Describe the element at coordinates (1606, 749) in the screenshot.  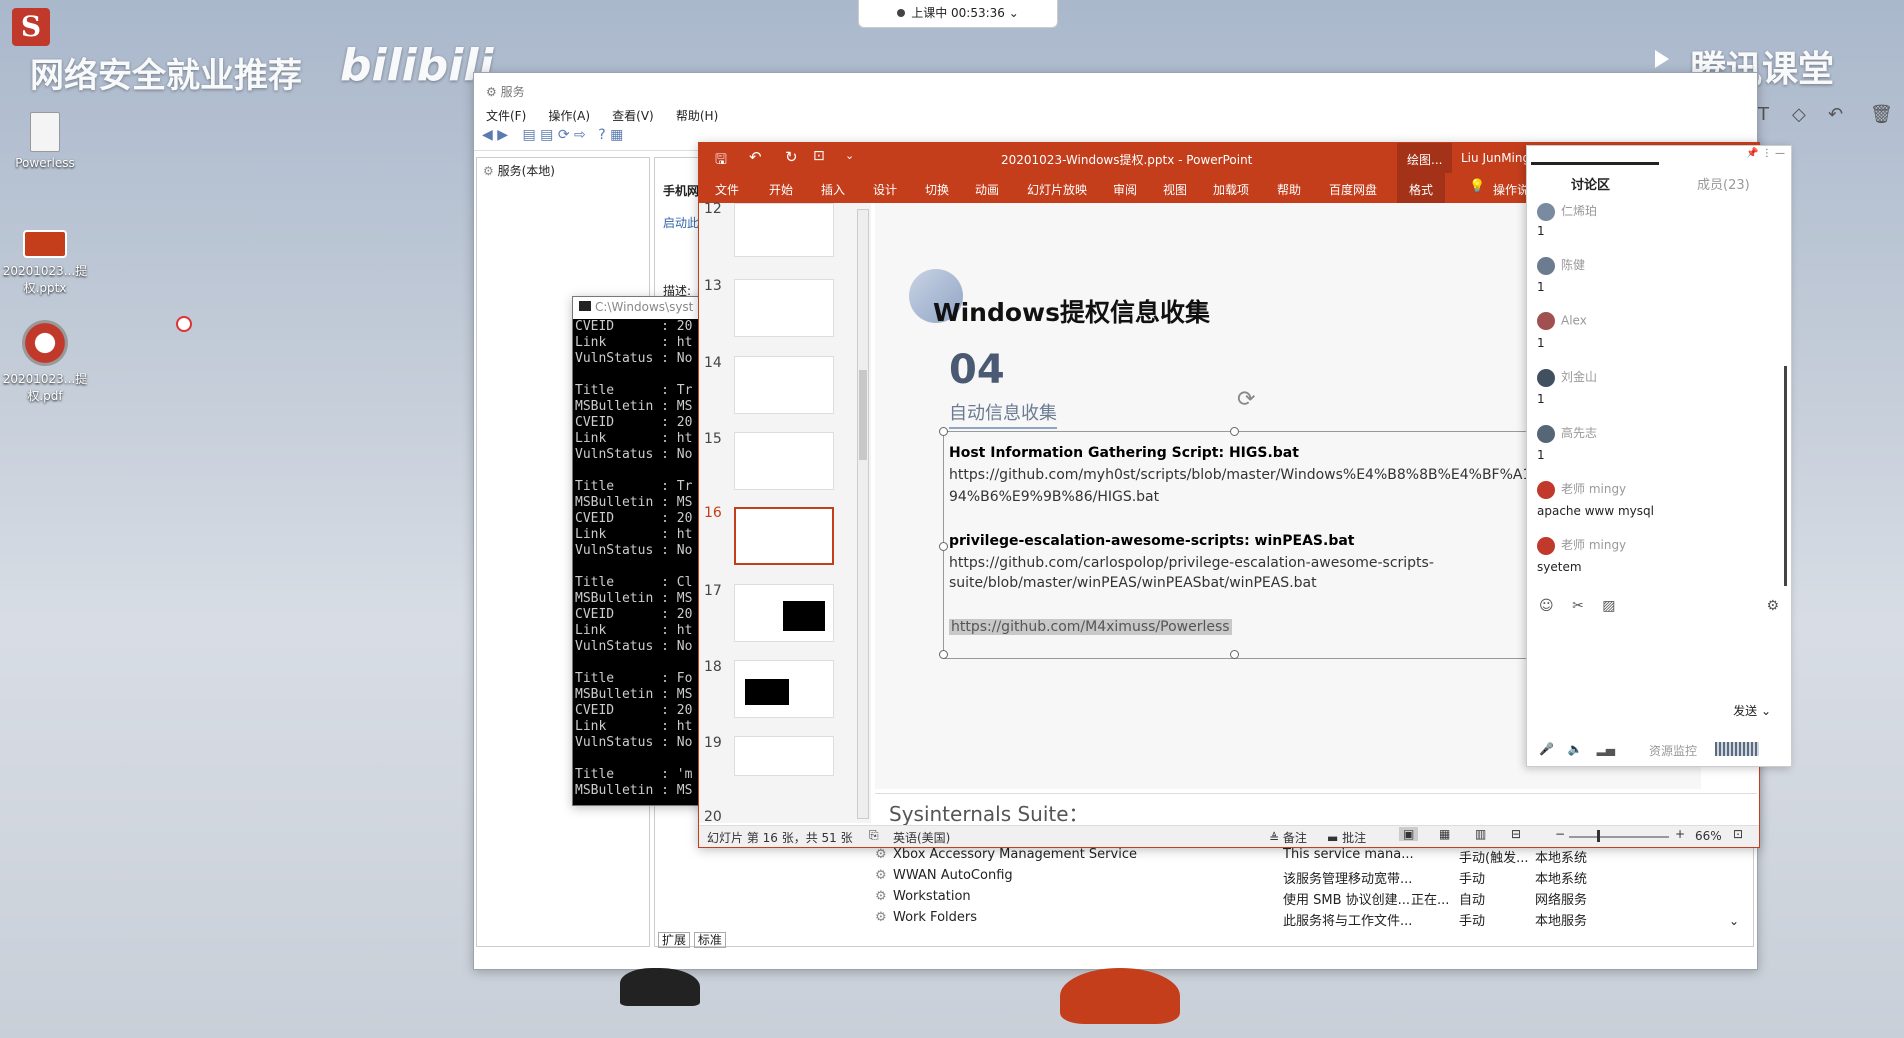
I see `signal-icon: ▂▄` at that location.